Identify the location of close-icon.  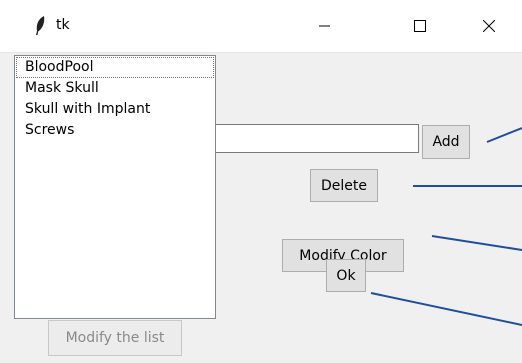
(489, 26).